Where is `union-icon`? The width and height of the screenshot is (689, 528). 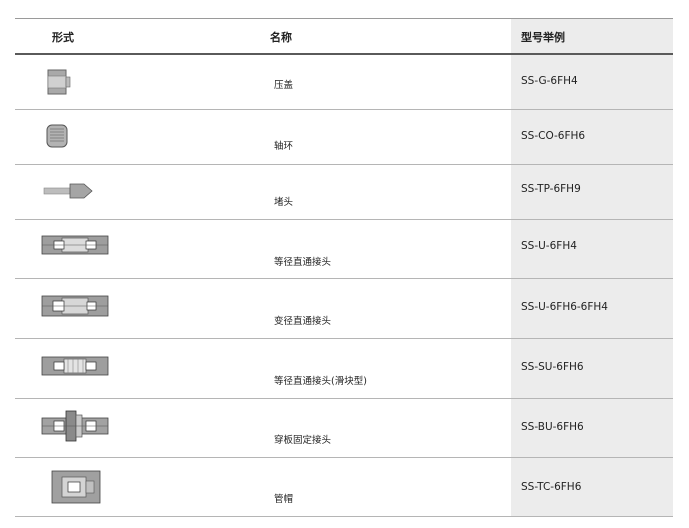
union-icon is located at coordinates (75, 245).